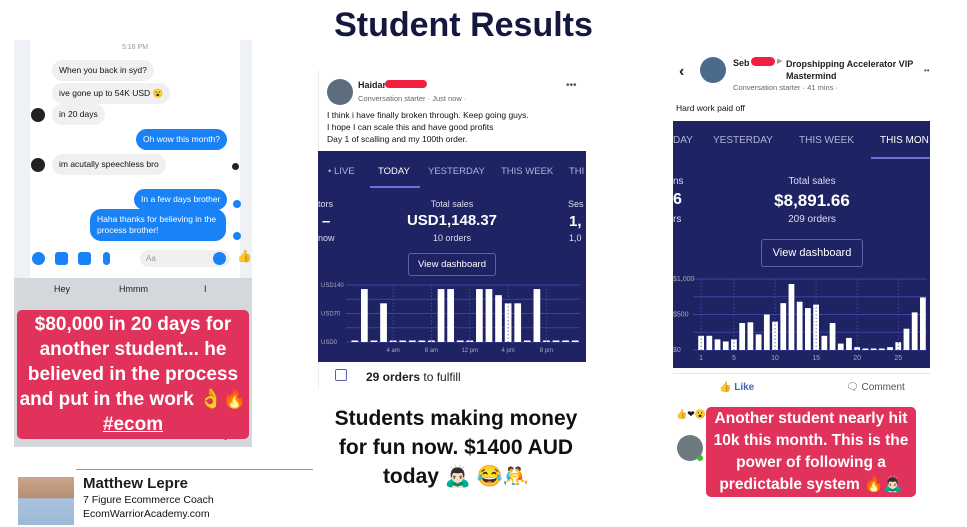 The image size is (967, 527). I want to click on comment-icon: 🗨, so click(852, 387).